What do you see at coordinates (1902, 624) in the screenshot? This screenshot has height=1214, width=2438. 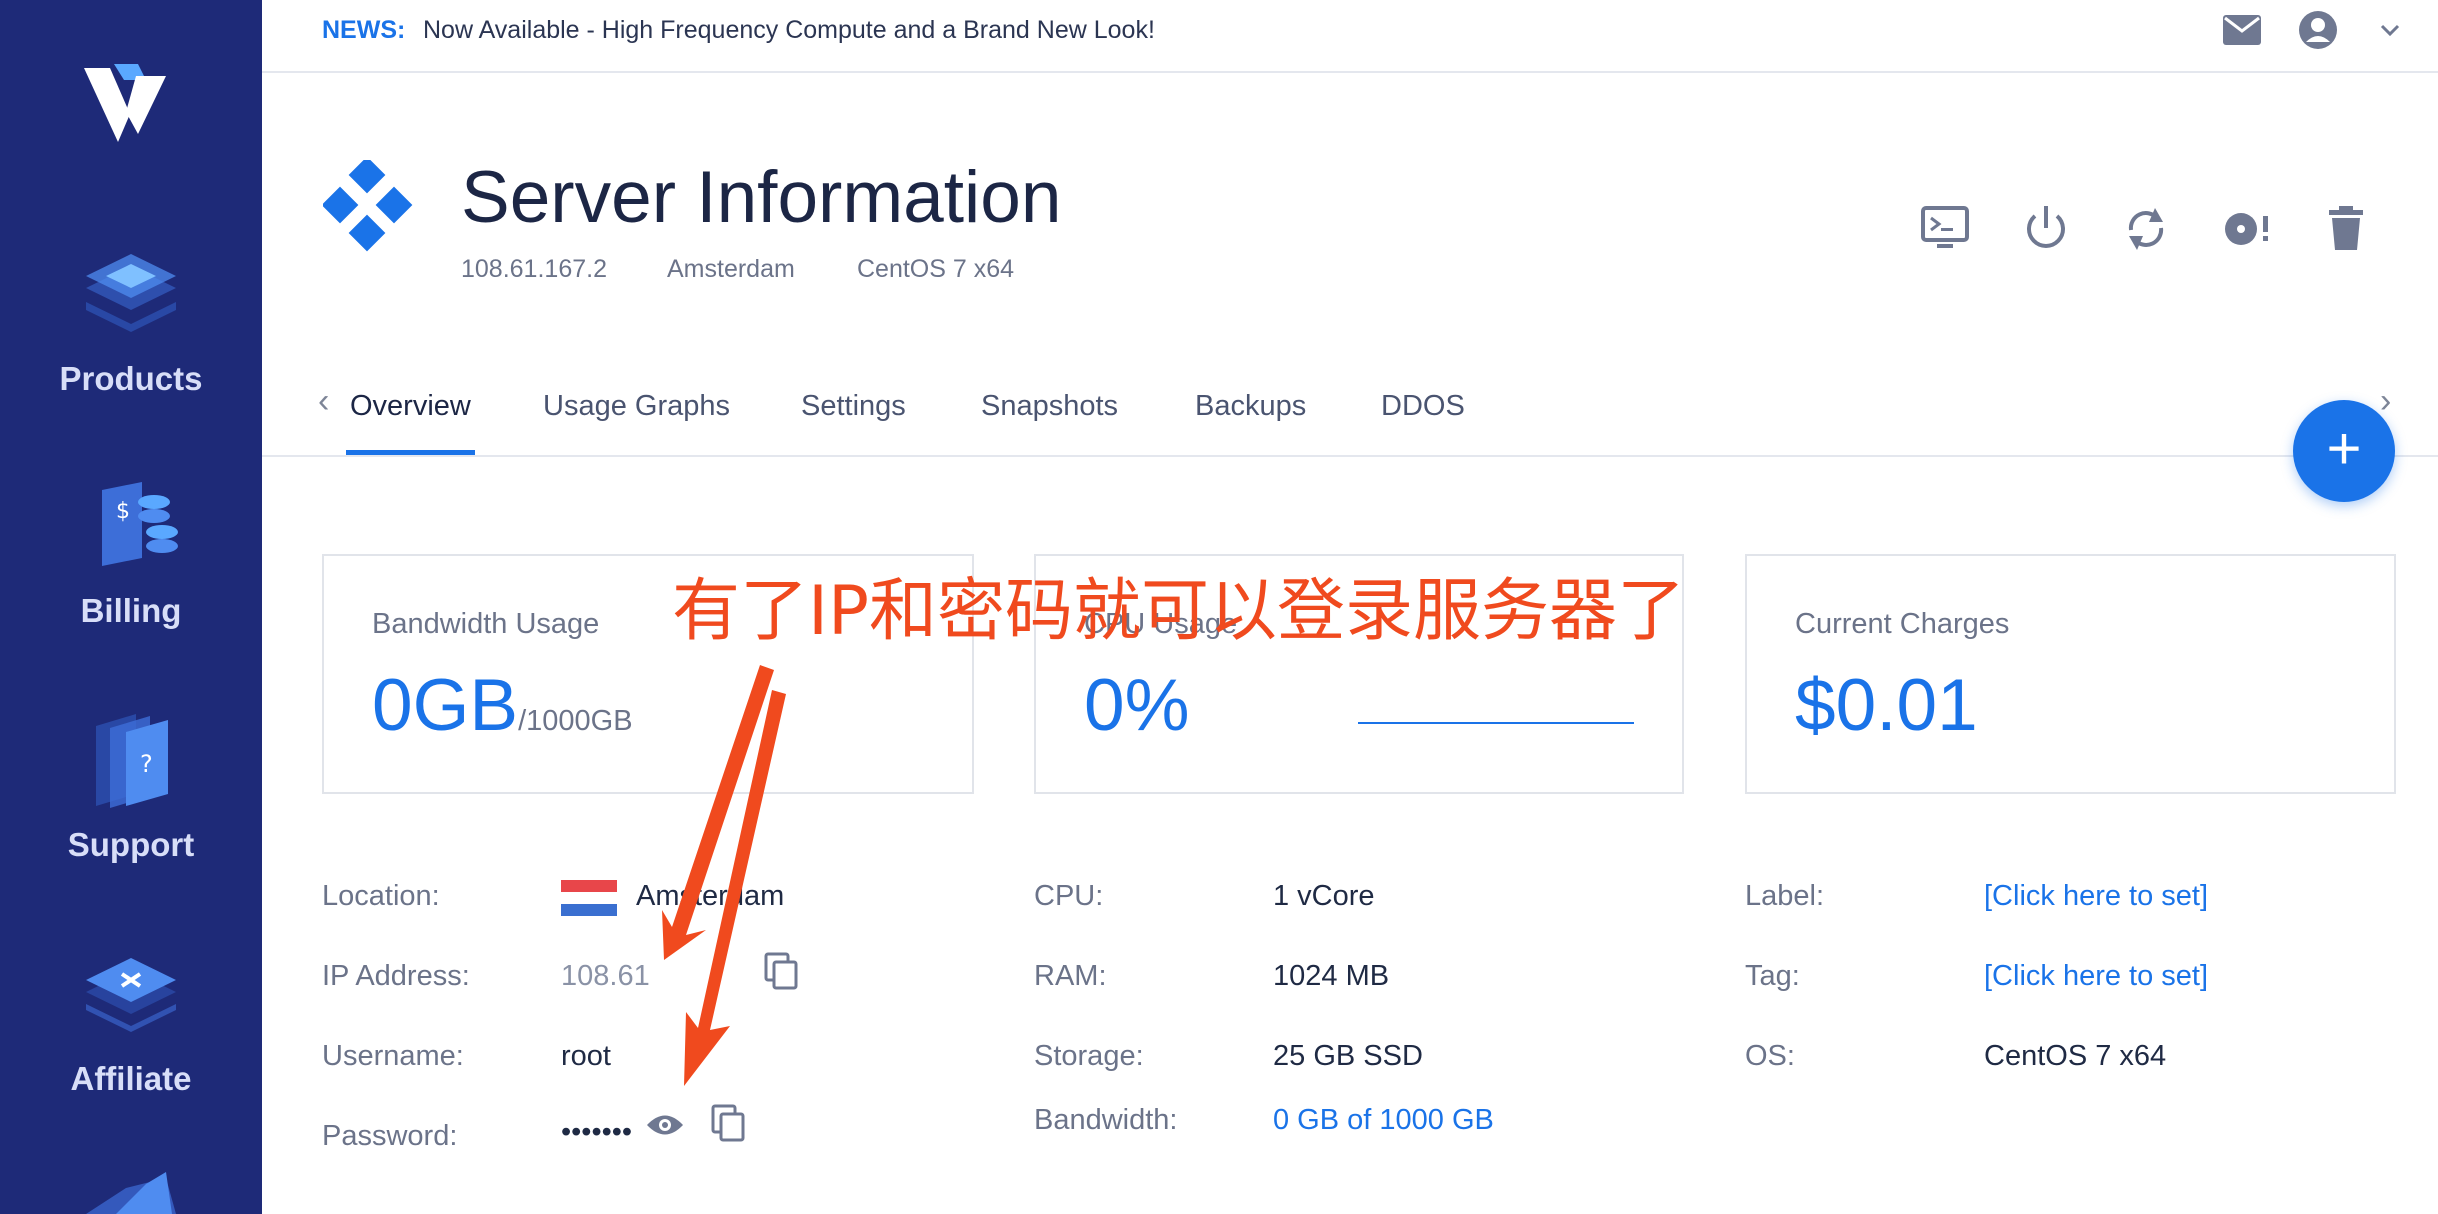 I see `card-label: Current Charges` at bounding box center [1902, 624].